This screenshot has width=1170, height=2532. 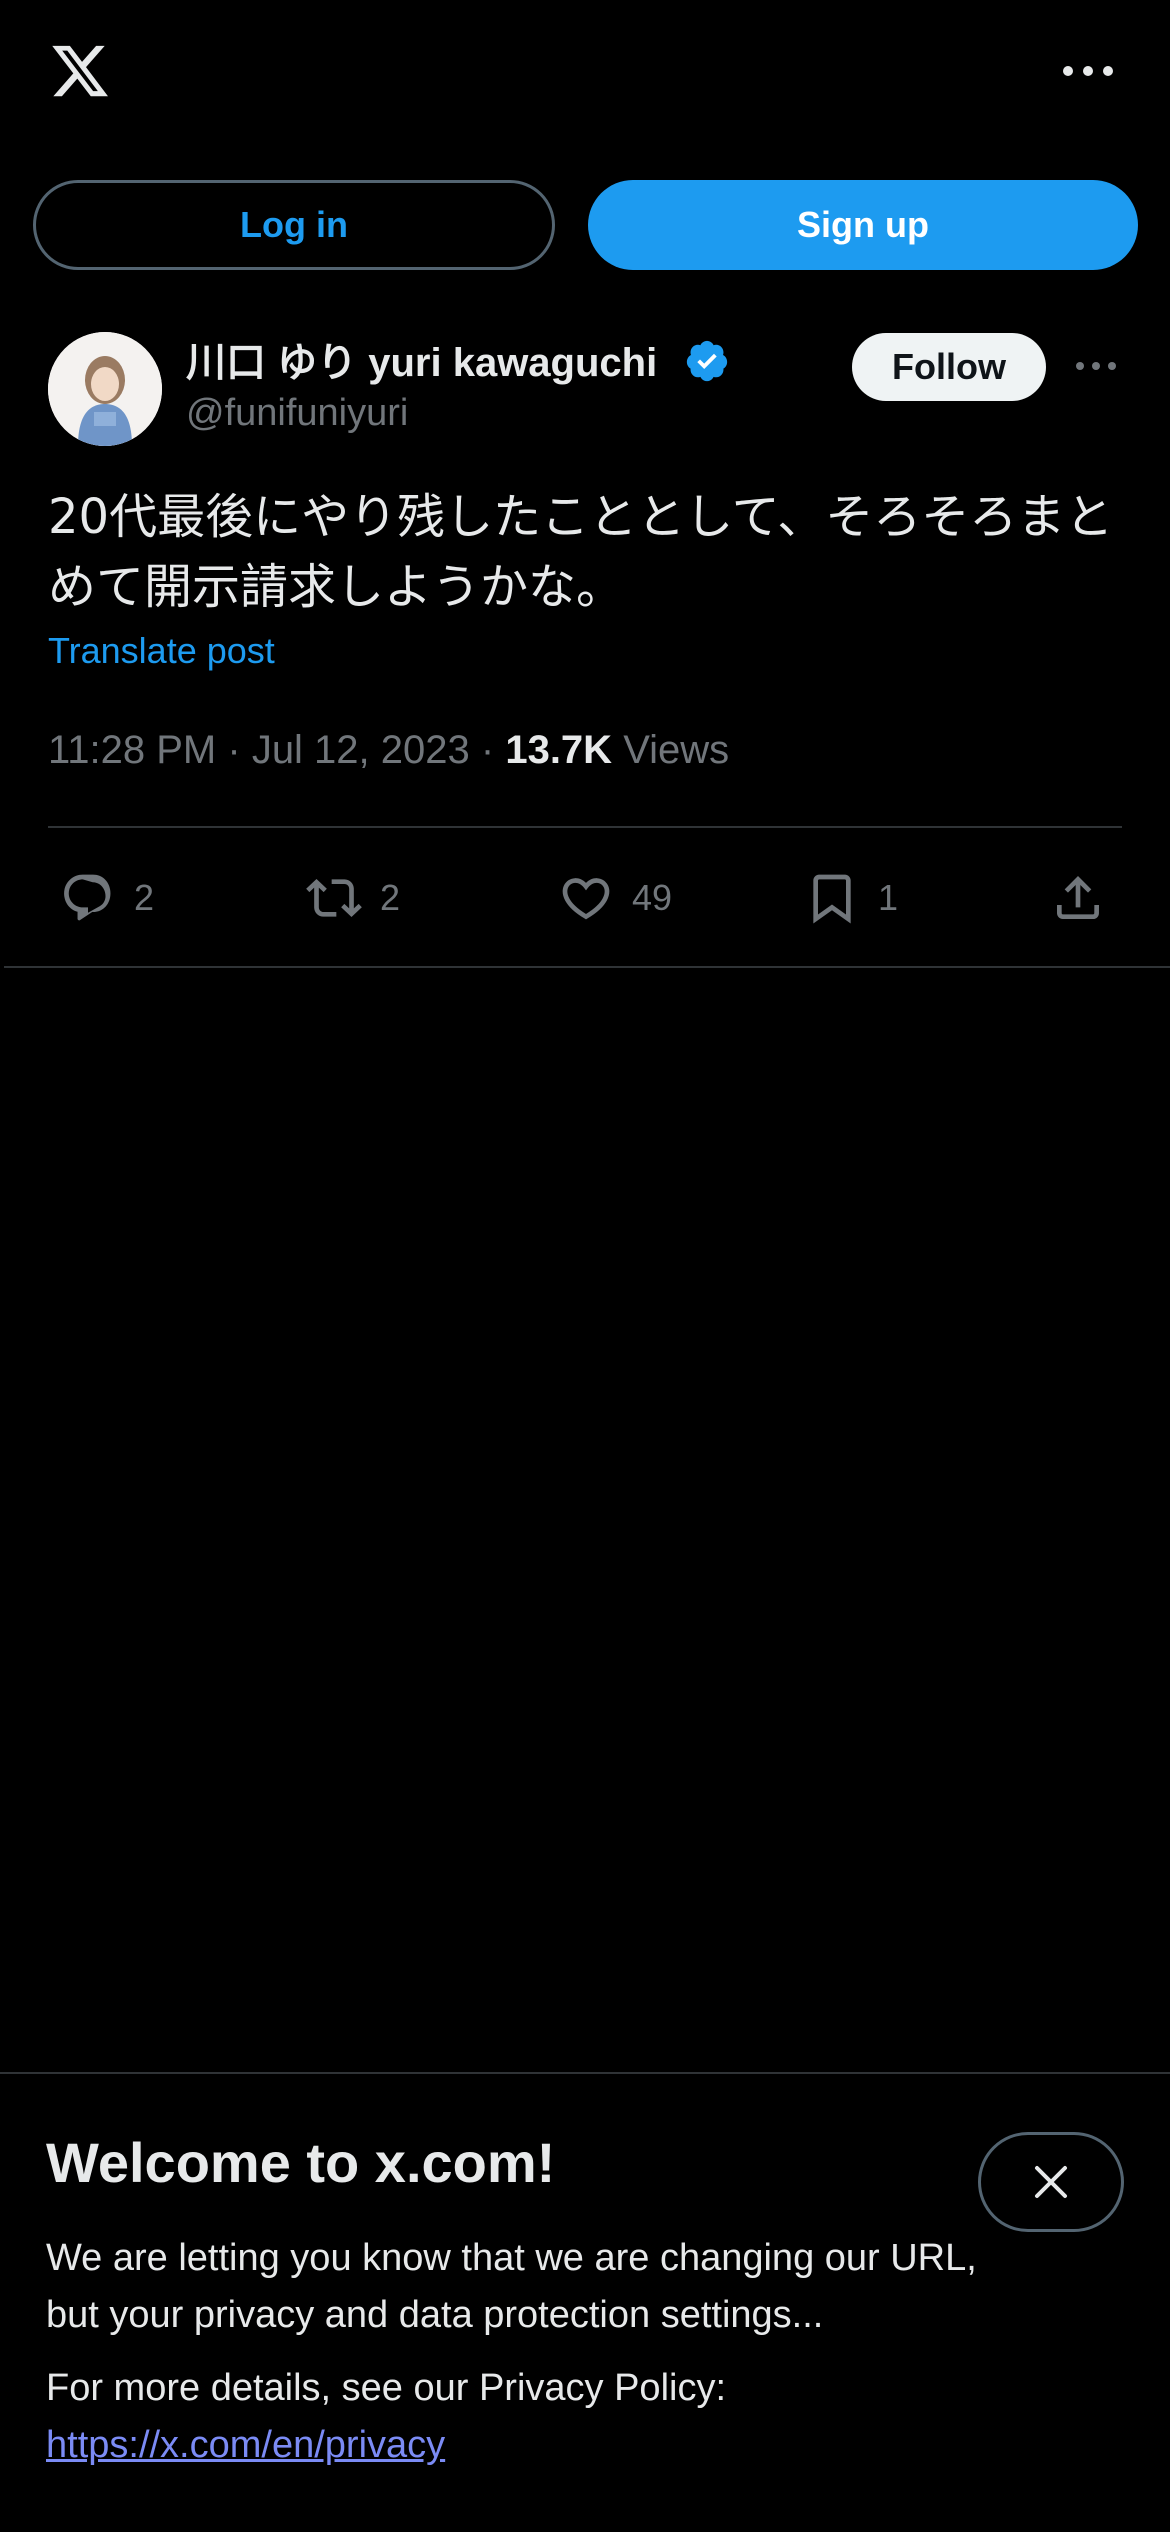 What do you see at coordinates (707, 361) in the screenshot?
I see `verified-badge-icon` at bounding box center [707, 361].